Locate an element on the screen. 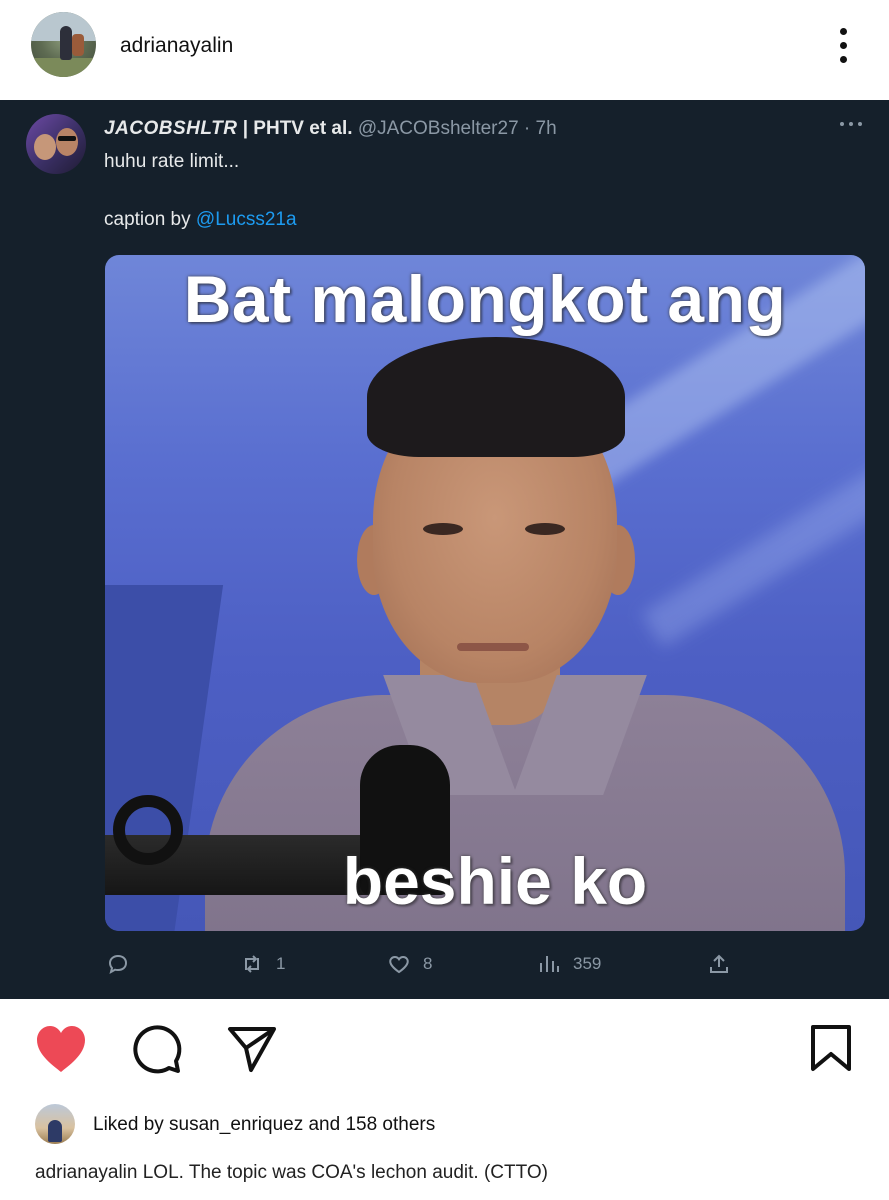  retweet-icon is located at coordinates (252, 964).